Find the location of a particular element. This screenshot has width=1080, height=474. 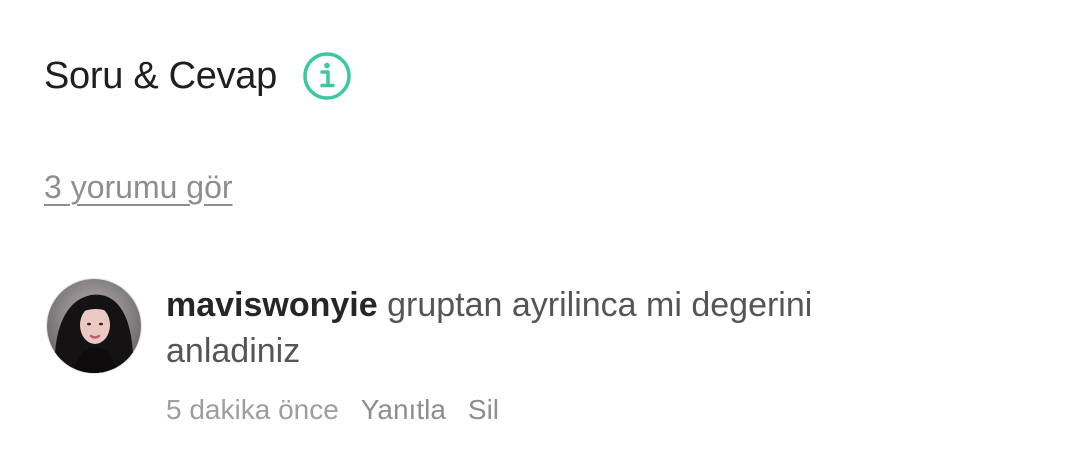

reply-button: Yanıtla is located at coordinates (403, 410).